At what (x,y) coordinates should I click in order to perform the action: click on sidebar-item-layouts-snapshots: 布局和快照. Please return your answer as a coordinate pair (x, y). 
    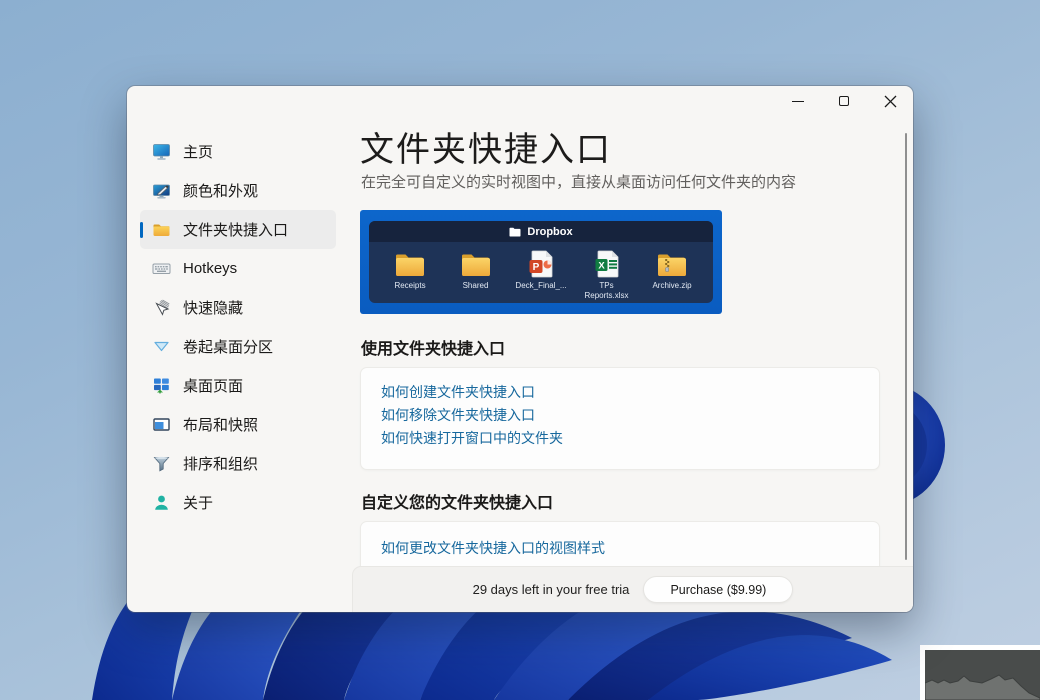
    Looking at the image, I should click on (238, 424).